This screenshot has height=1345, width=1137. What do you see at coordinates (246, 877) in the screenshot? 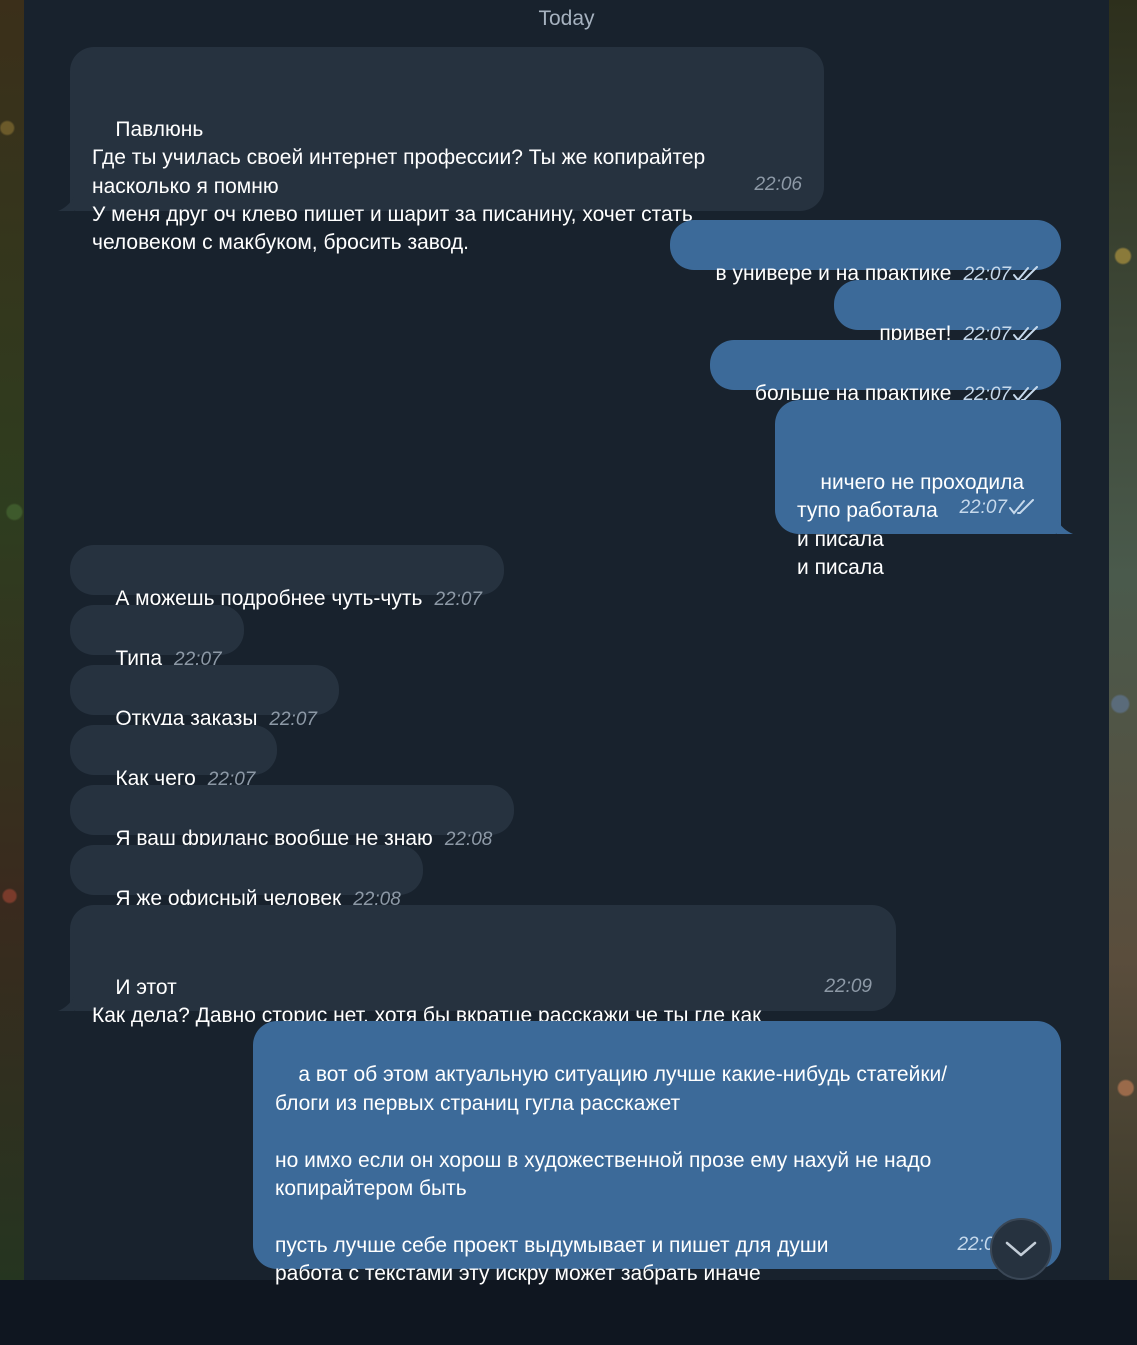
I see `incoming-message: Я же офисный человек 22:08` at bounding box center [246, 877].